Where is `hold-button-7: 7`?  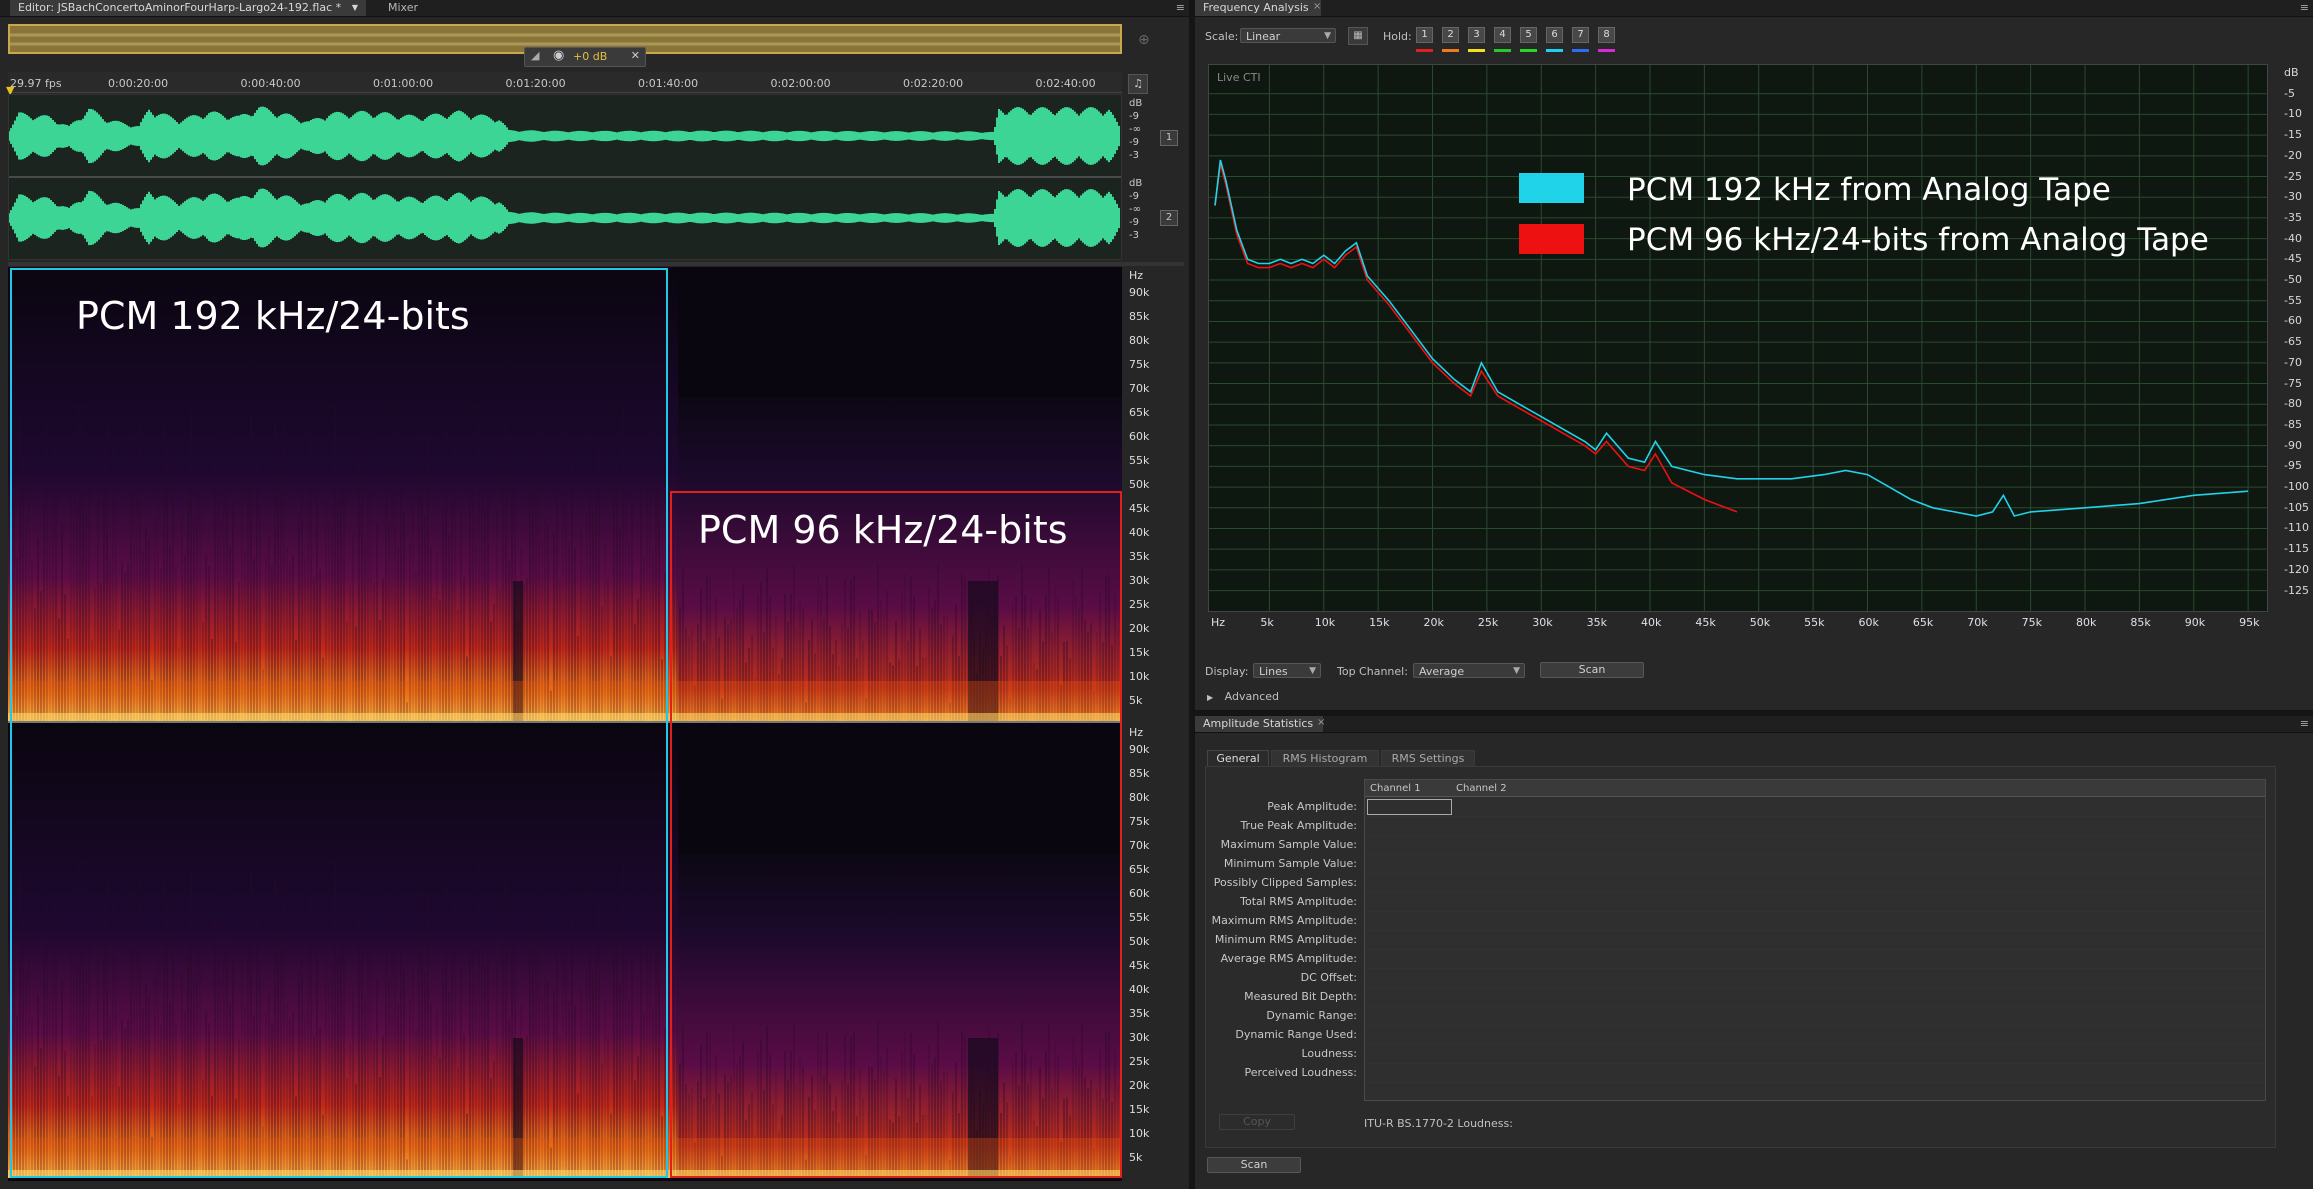 hold-button-7: 7 is located at coordinates (1580, 35).